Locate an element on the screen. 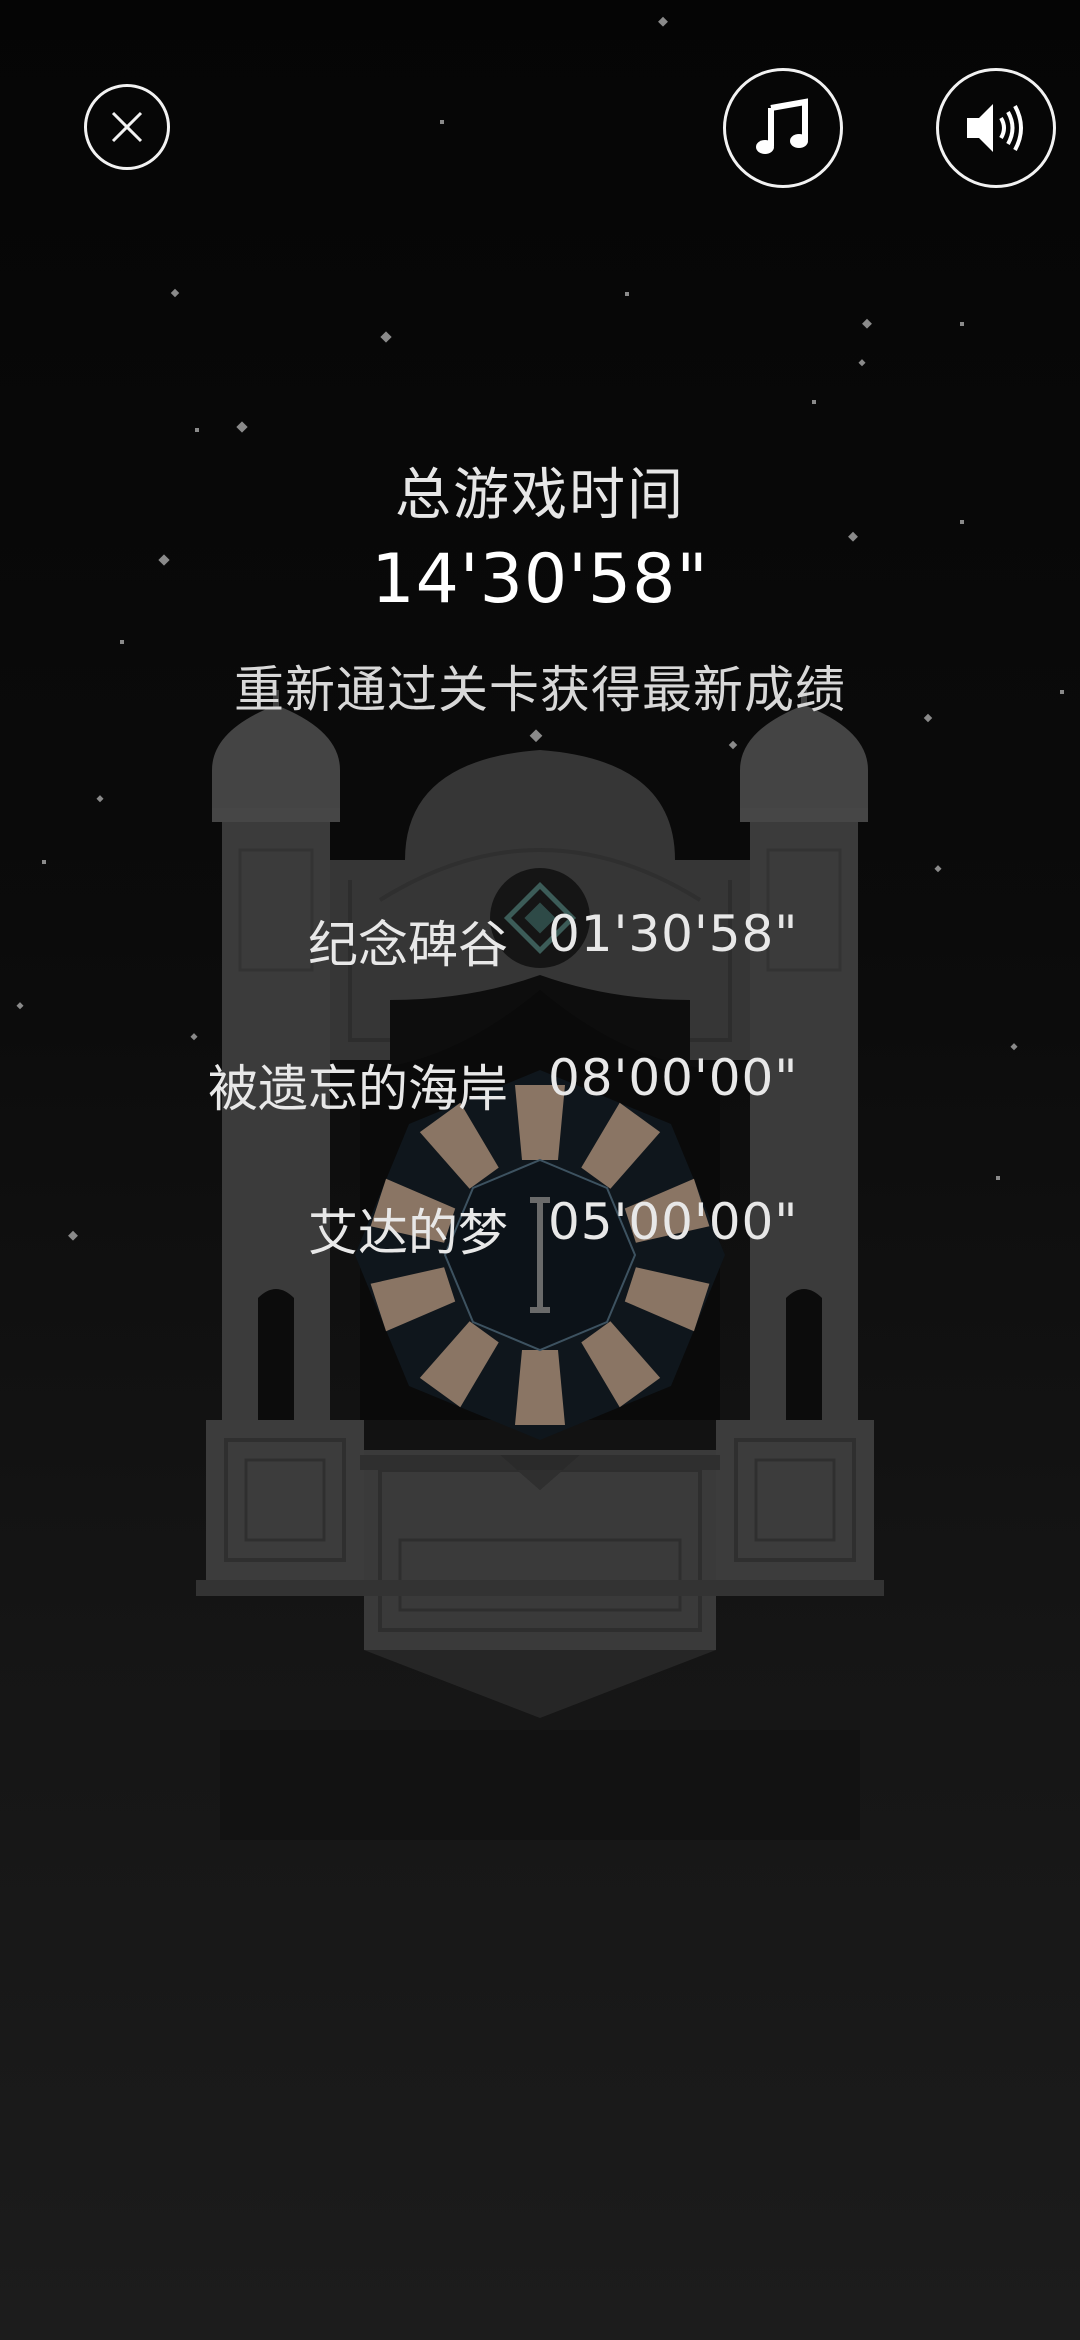 Image resolution: width=1080 pixels, height=2340 pixels. chapter-record: 纪念碑谷 01'30'58" is located at coordinates (540, 940).